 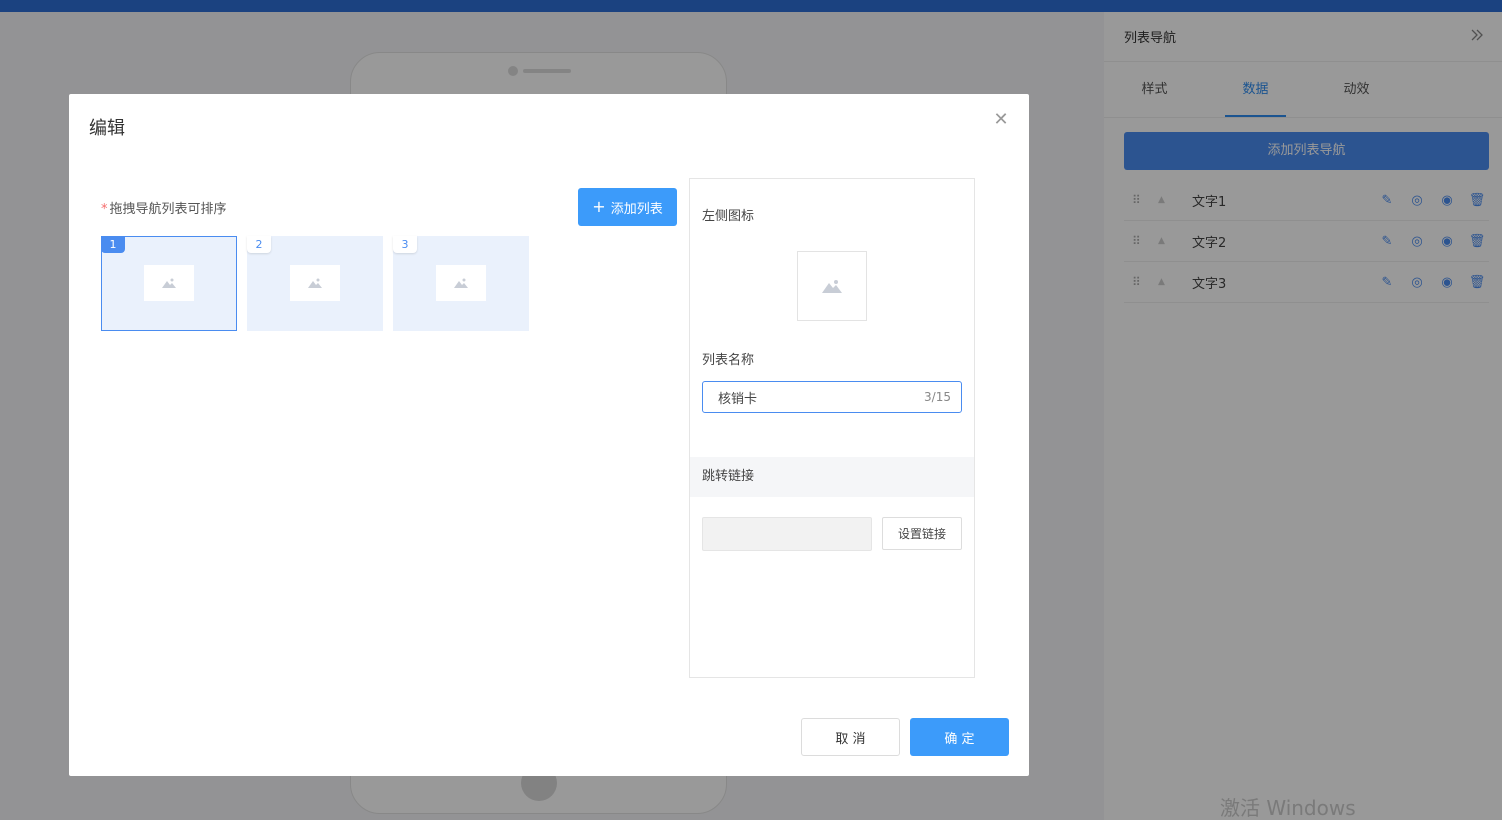 I want to click on list-name-value: 核销卡, so click(x=738, y=399).